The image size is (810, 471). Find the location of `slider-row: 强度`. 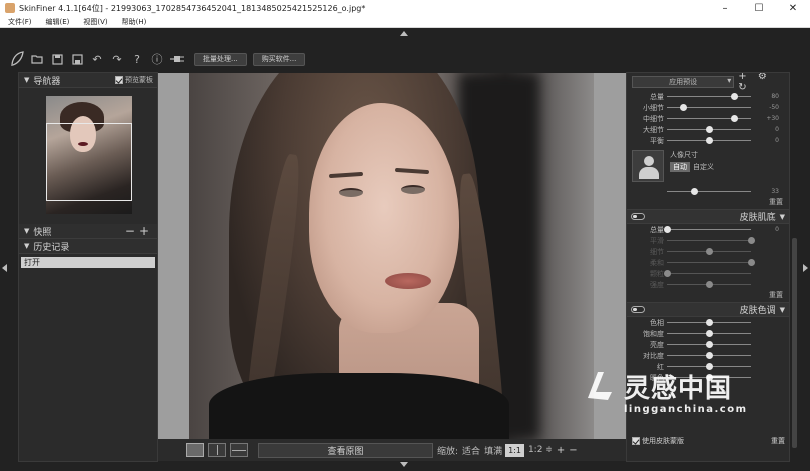

slider-row: 强度 is located at coordinates (708, 284).